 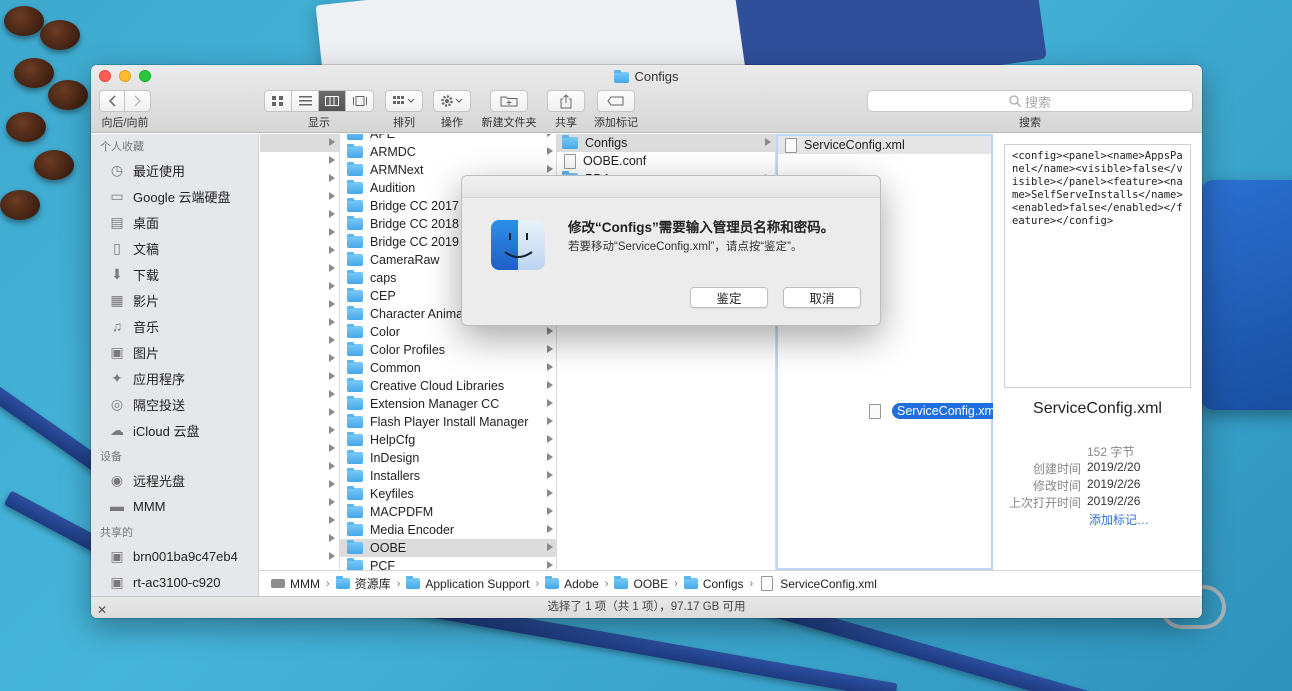 I want to click on sidebar-item: ▣ 图片, so click(x=174, y=352).